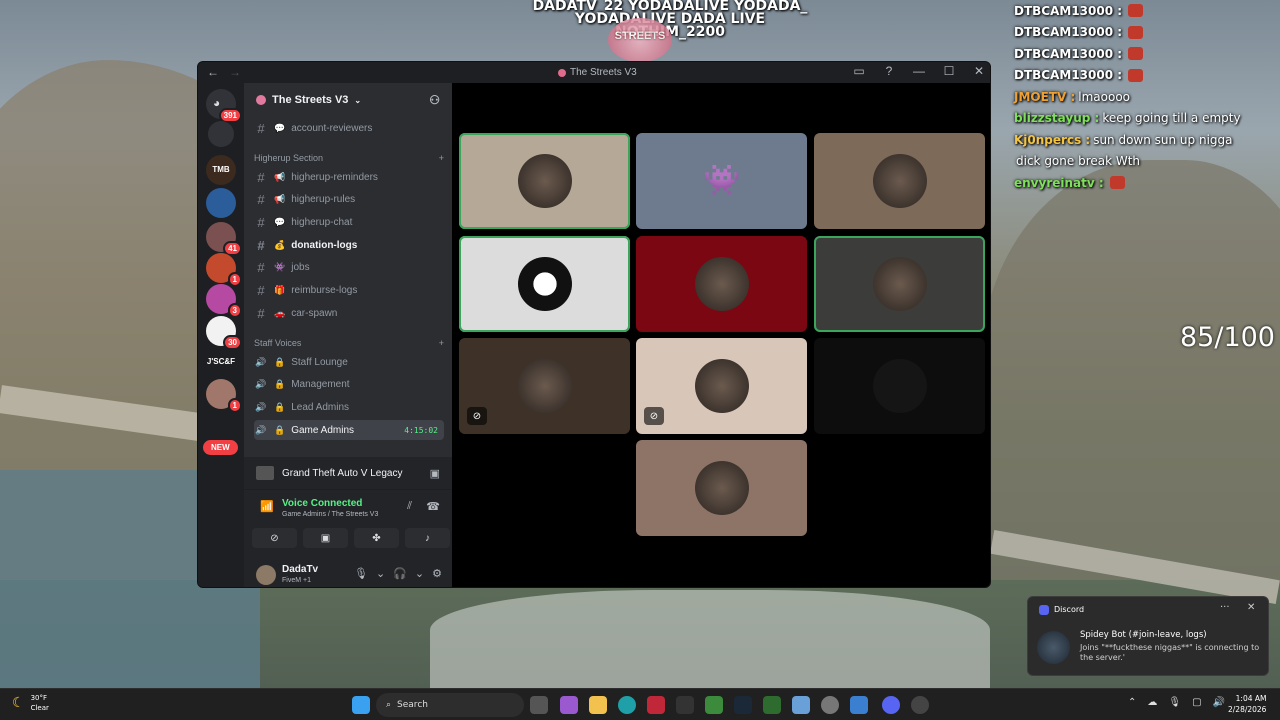 This screenshot has height=720, width=1280. Describe the element at coordinates (348, 473) in the screenshot. I see `game-activity: Grand Theft Auto V Legacy ▣` at that location.